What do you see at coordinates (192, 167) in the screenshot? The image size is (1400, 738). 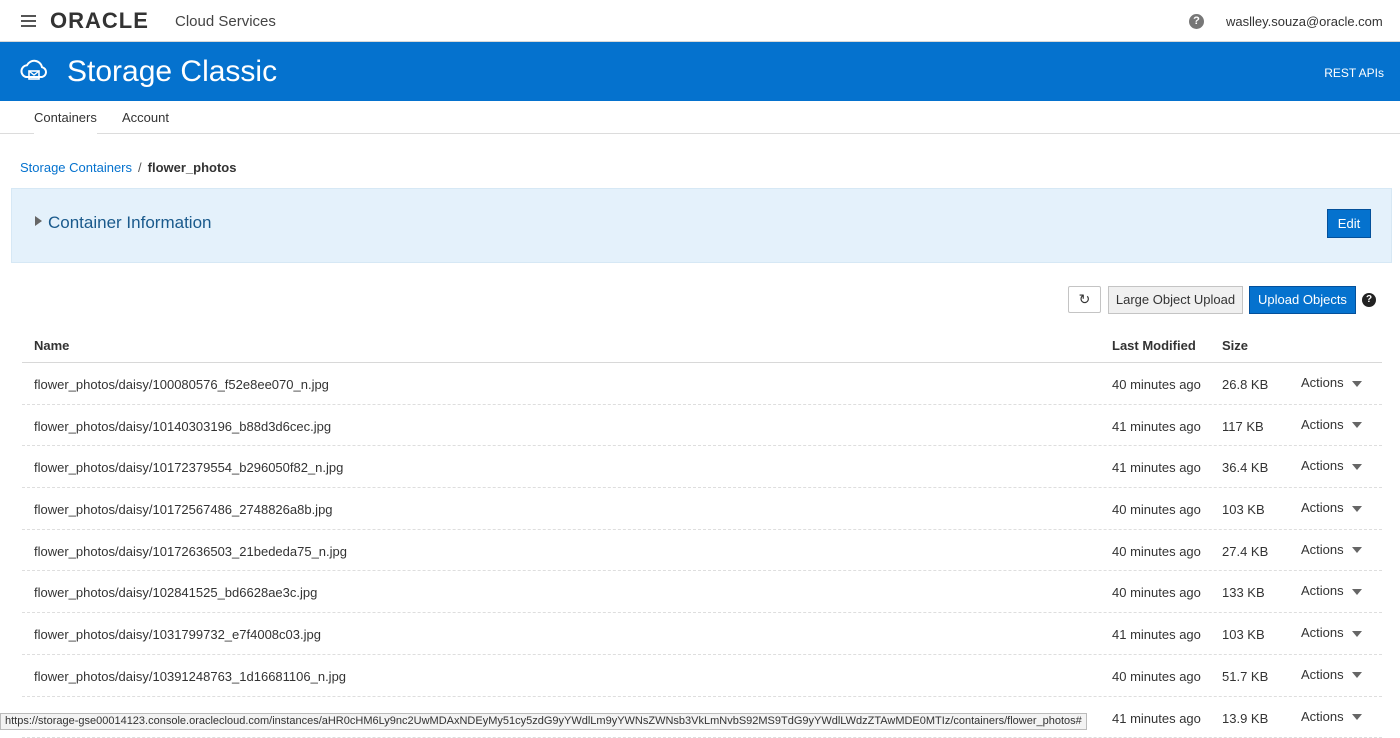 I see `breadcrumb-current: flower_photos` at bounding box center [192, 167].